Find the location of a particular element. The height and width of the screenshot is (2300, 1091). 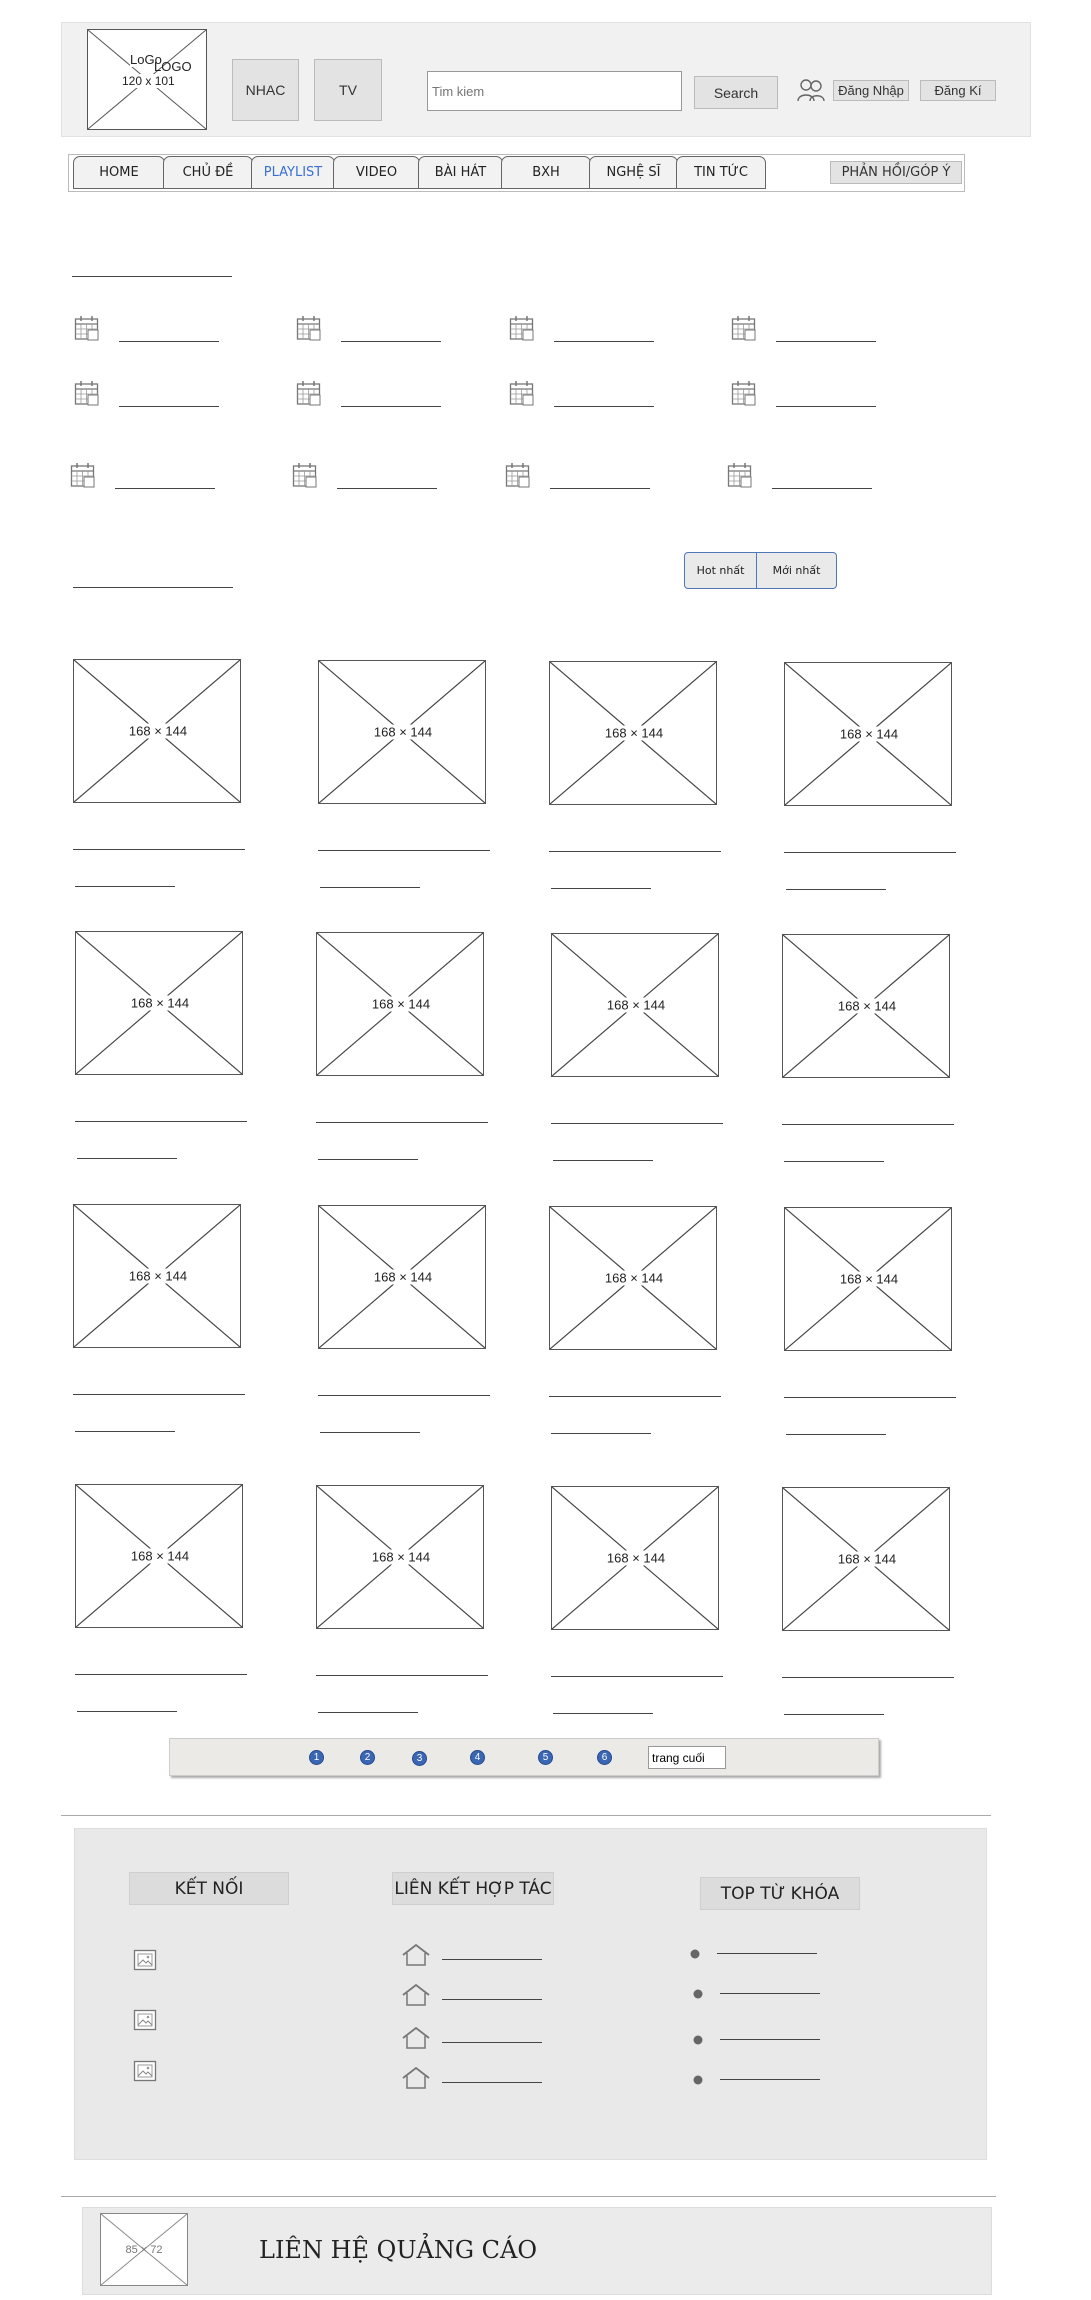

ad-image: 85 × 72 is located at coordinates (144, 2249).